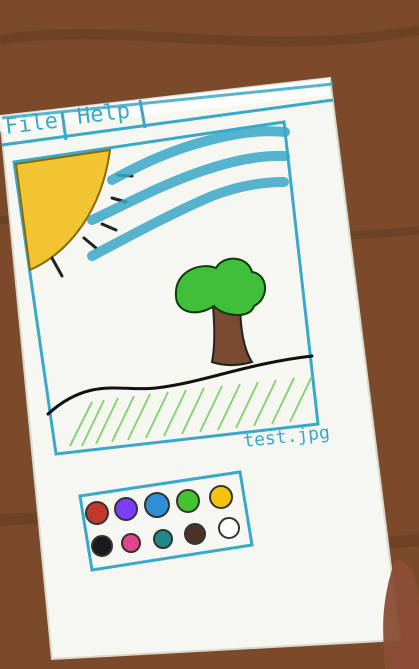 The image size is (419, 669). What do you see at coordinates (102, 546) in the screenshot?
I see `color-swatch-black` at bounding box center [102, 546].